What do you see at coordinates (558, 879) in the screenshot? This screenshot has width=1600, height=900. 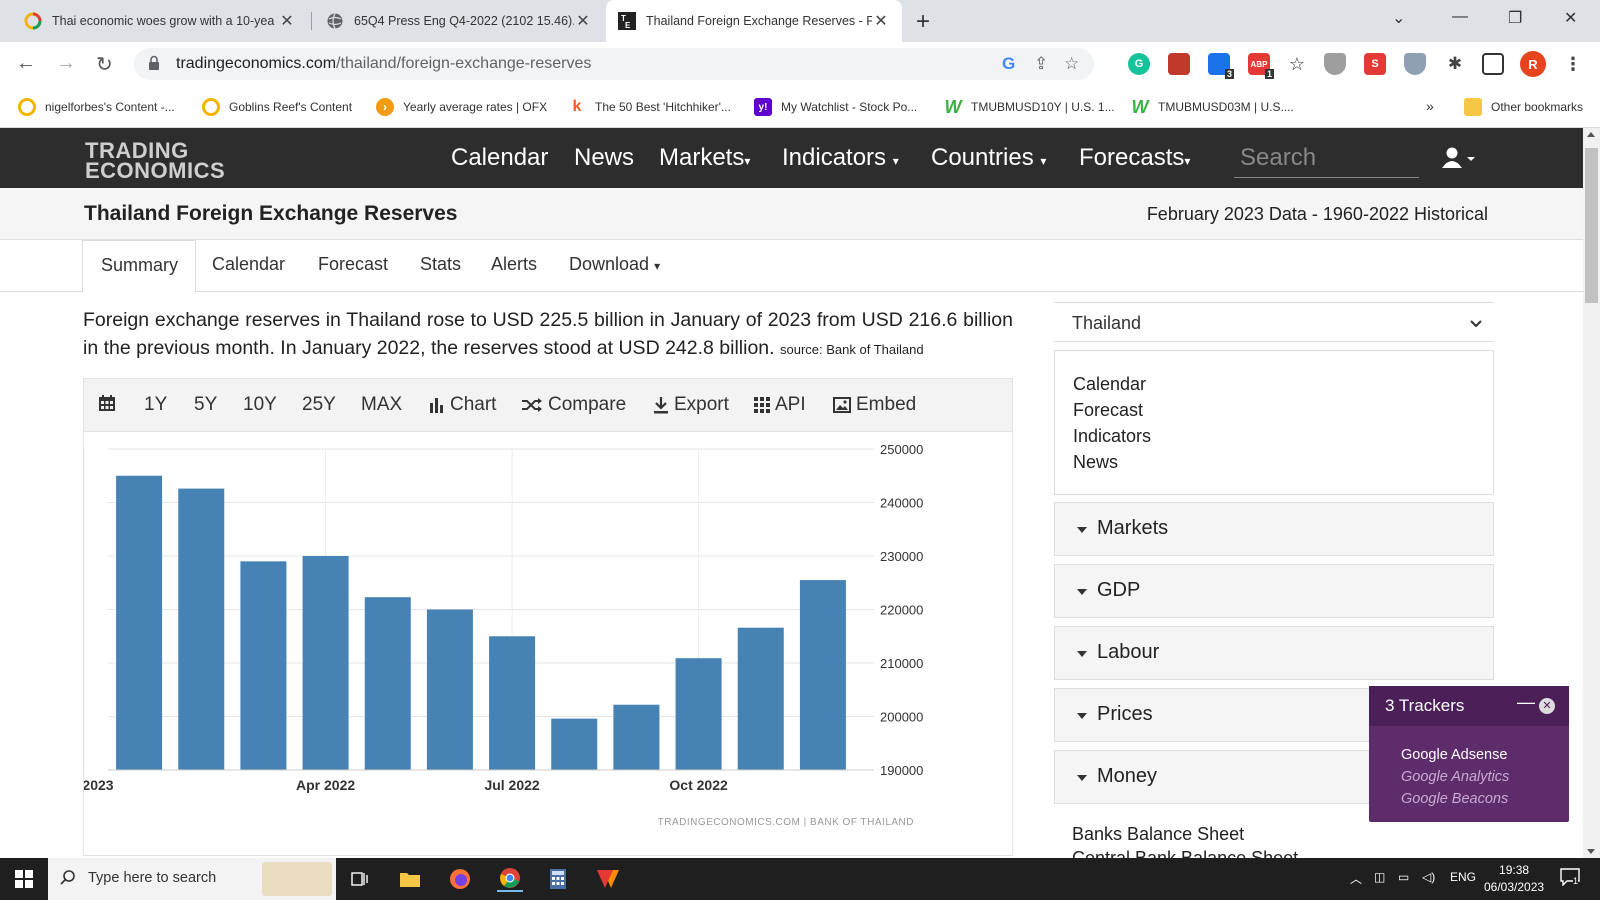 I see `calculator-icon` at bounding box center [558, 879].